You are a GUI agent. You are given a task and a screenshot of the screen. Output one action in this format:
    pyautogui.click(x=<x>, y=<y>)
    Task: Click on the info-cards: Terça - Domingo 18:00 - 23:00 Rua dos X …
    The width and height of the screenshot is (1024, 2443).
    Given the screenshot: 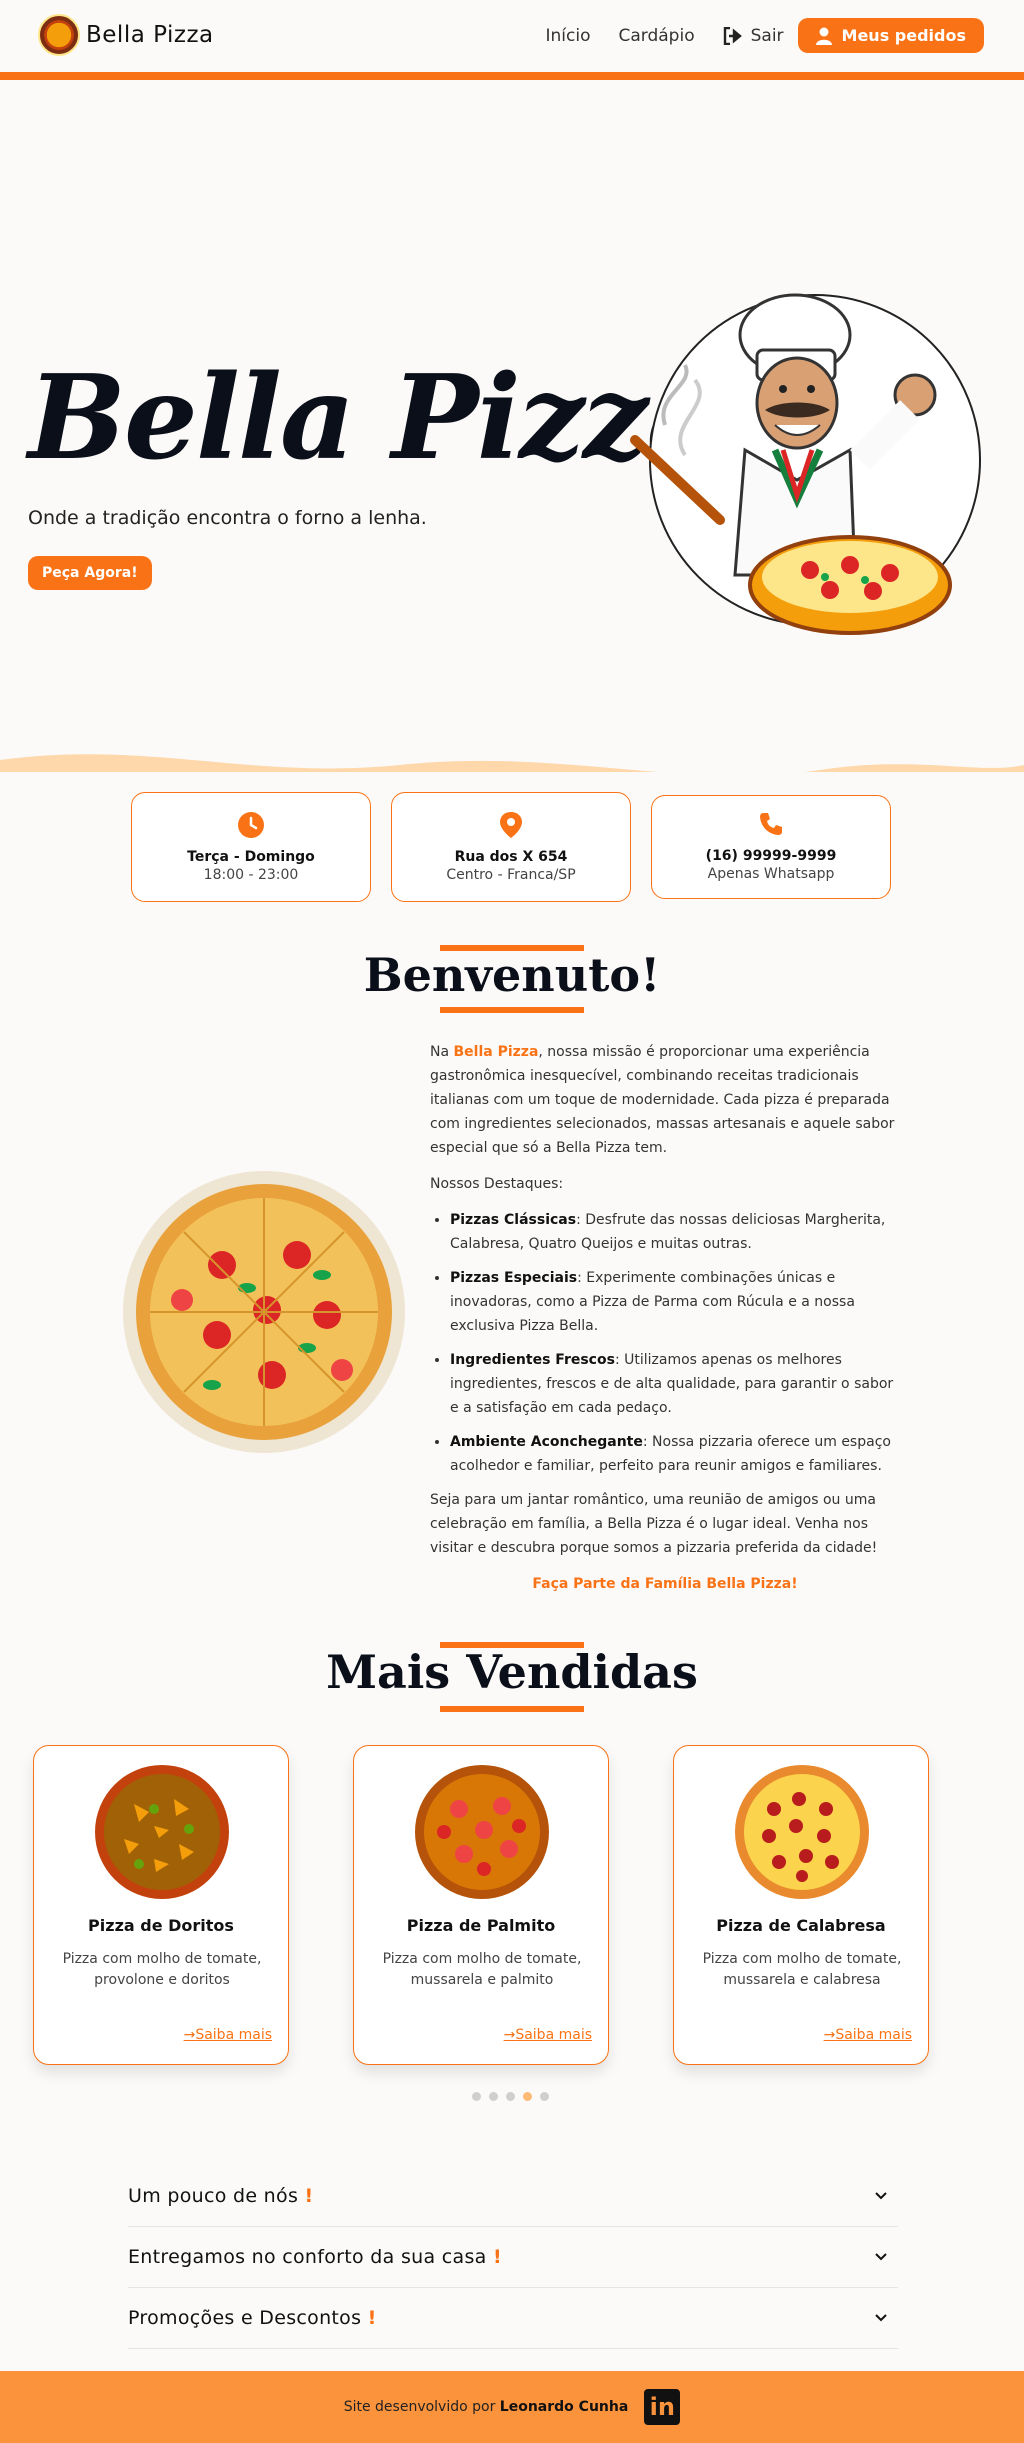 What is the action you would take?
    pyautogui.click(x=512, y=847)
    